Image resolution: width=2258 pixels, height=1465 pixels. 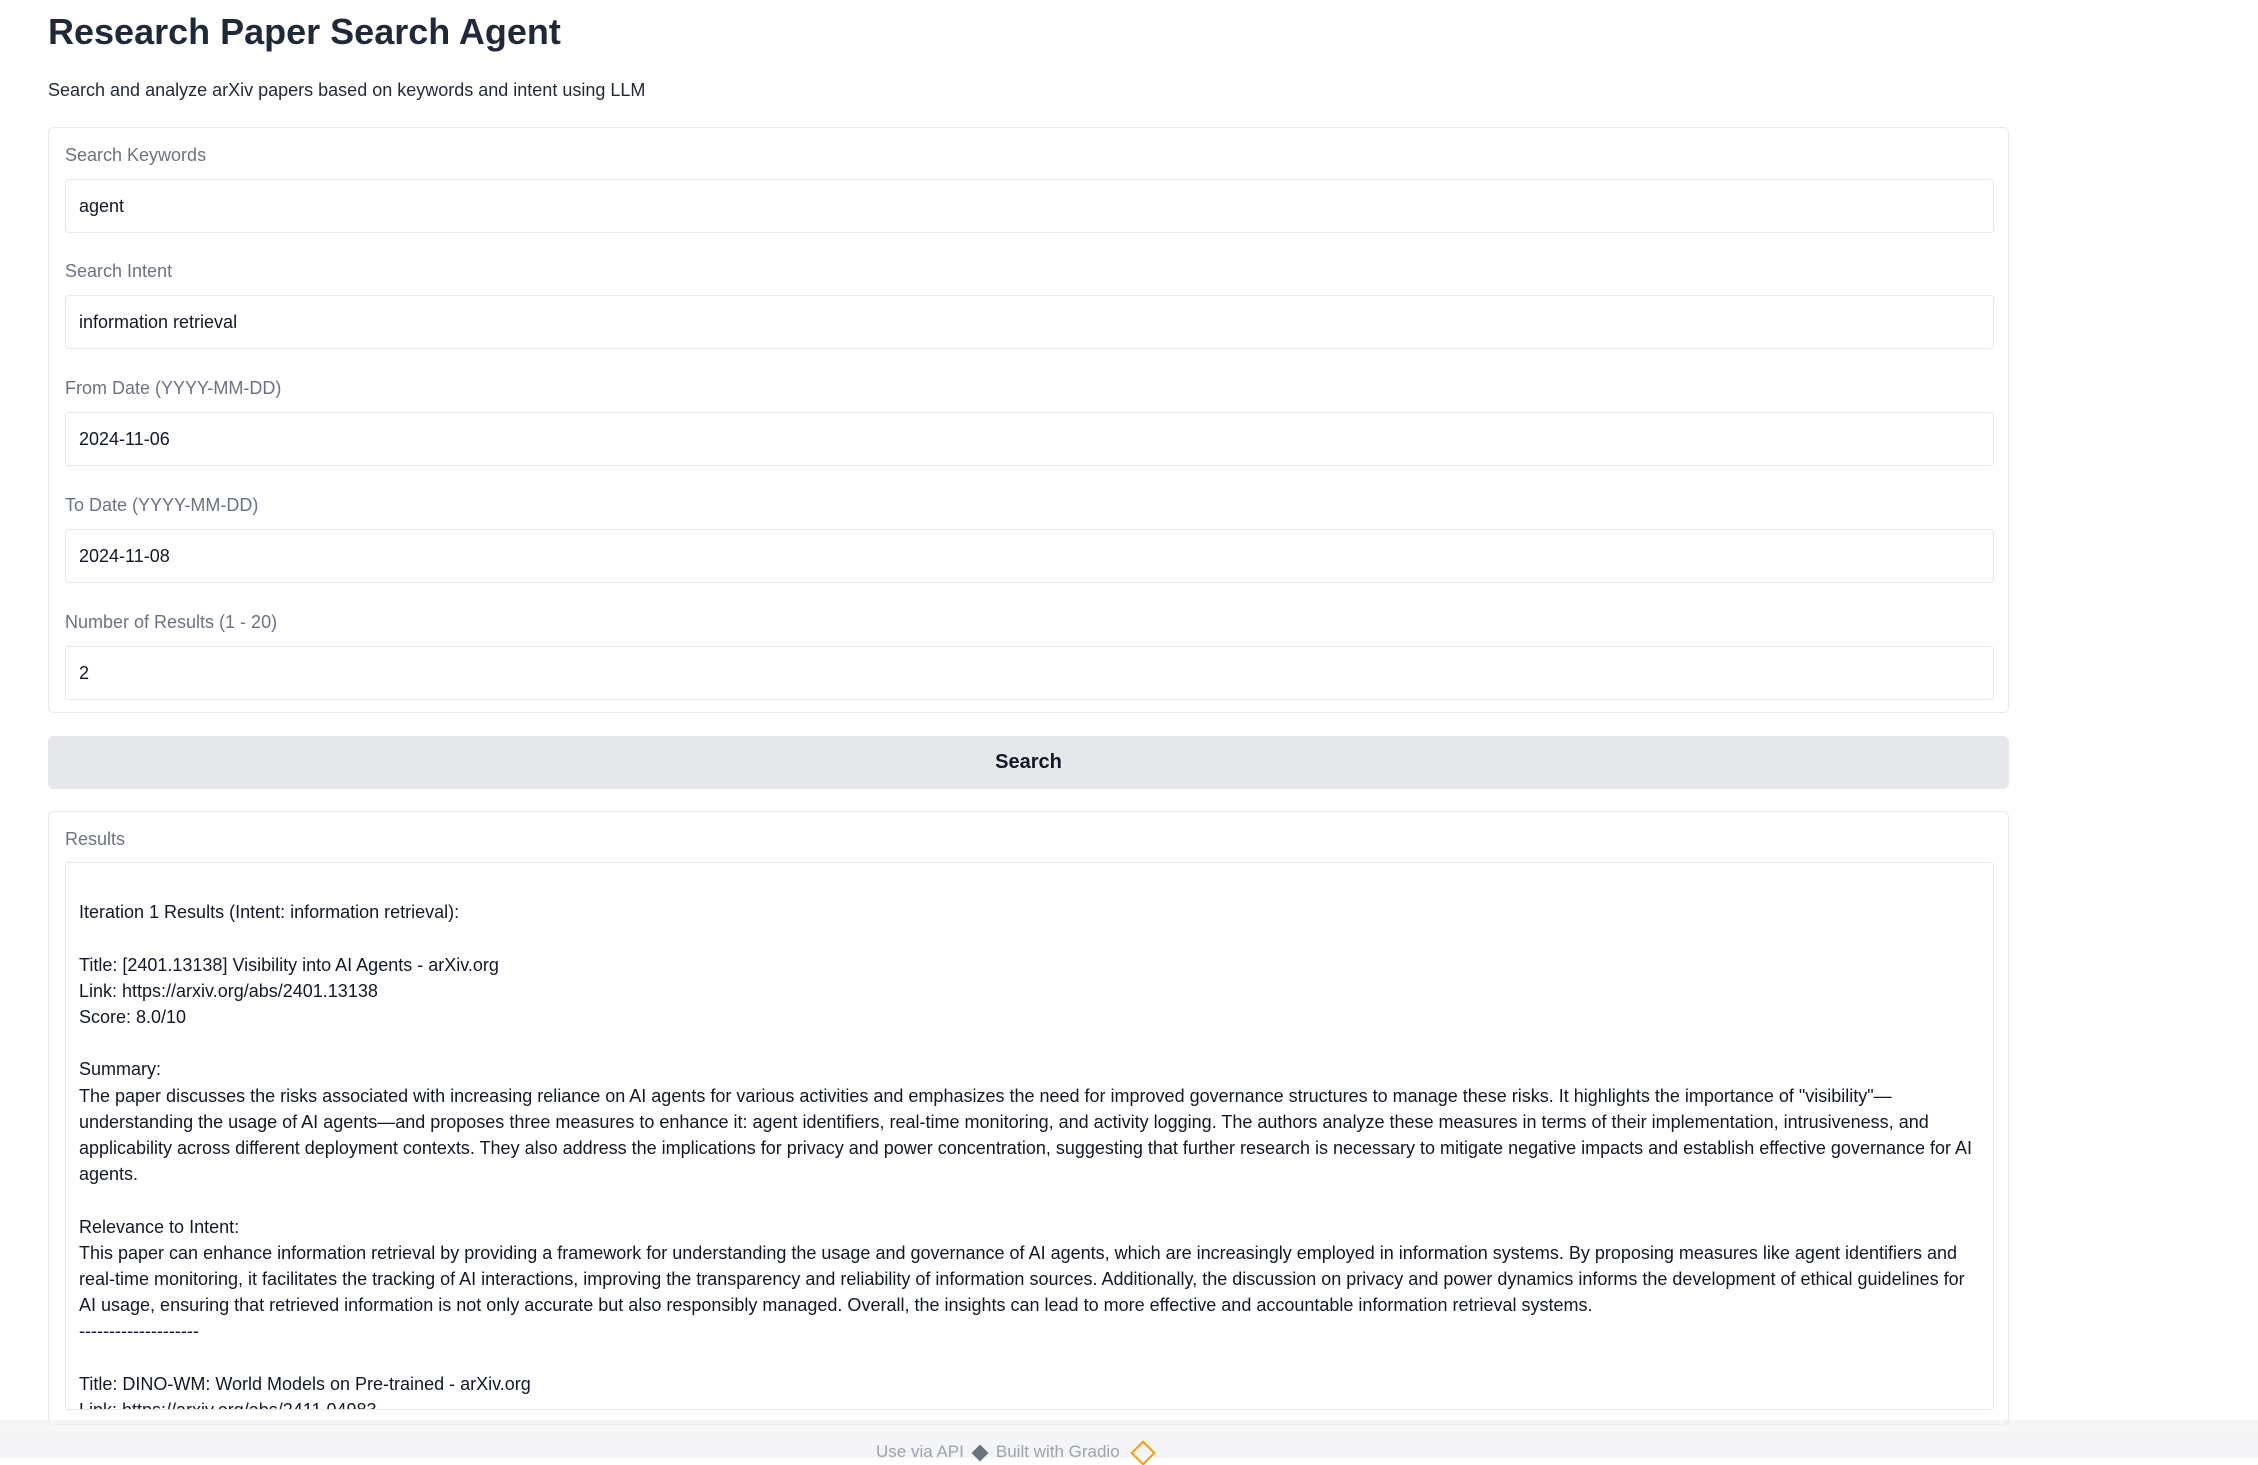 What do you see at coordinates (162, 505) in the screenshot?
I see `to-date-label: To Date (YYYY-MM-DD)` at bounding box center [162, 505].